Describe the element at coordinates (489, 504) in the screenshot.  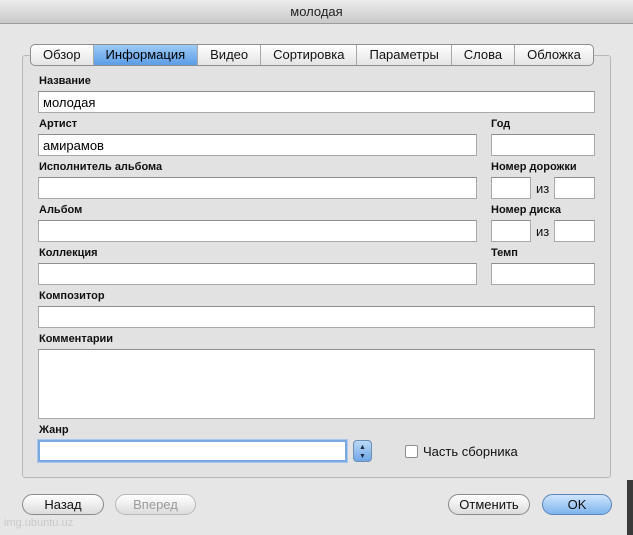
I see `cancel-button: Отменить` at that location.